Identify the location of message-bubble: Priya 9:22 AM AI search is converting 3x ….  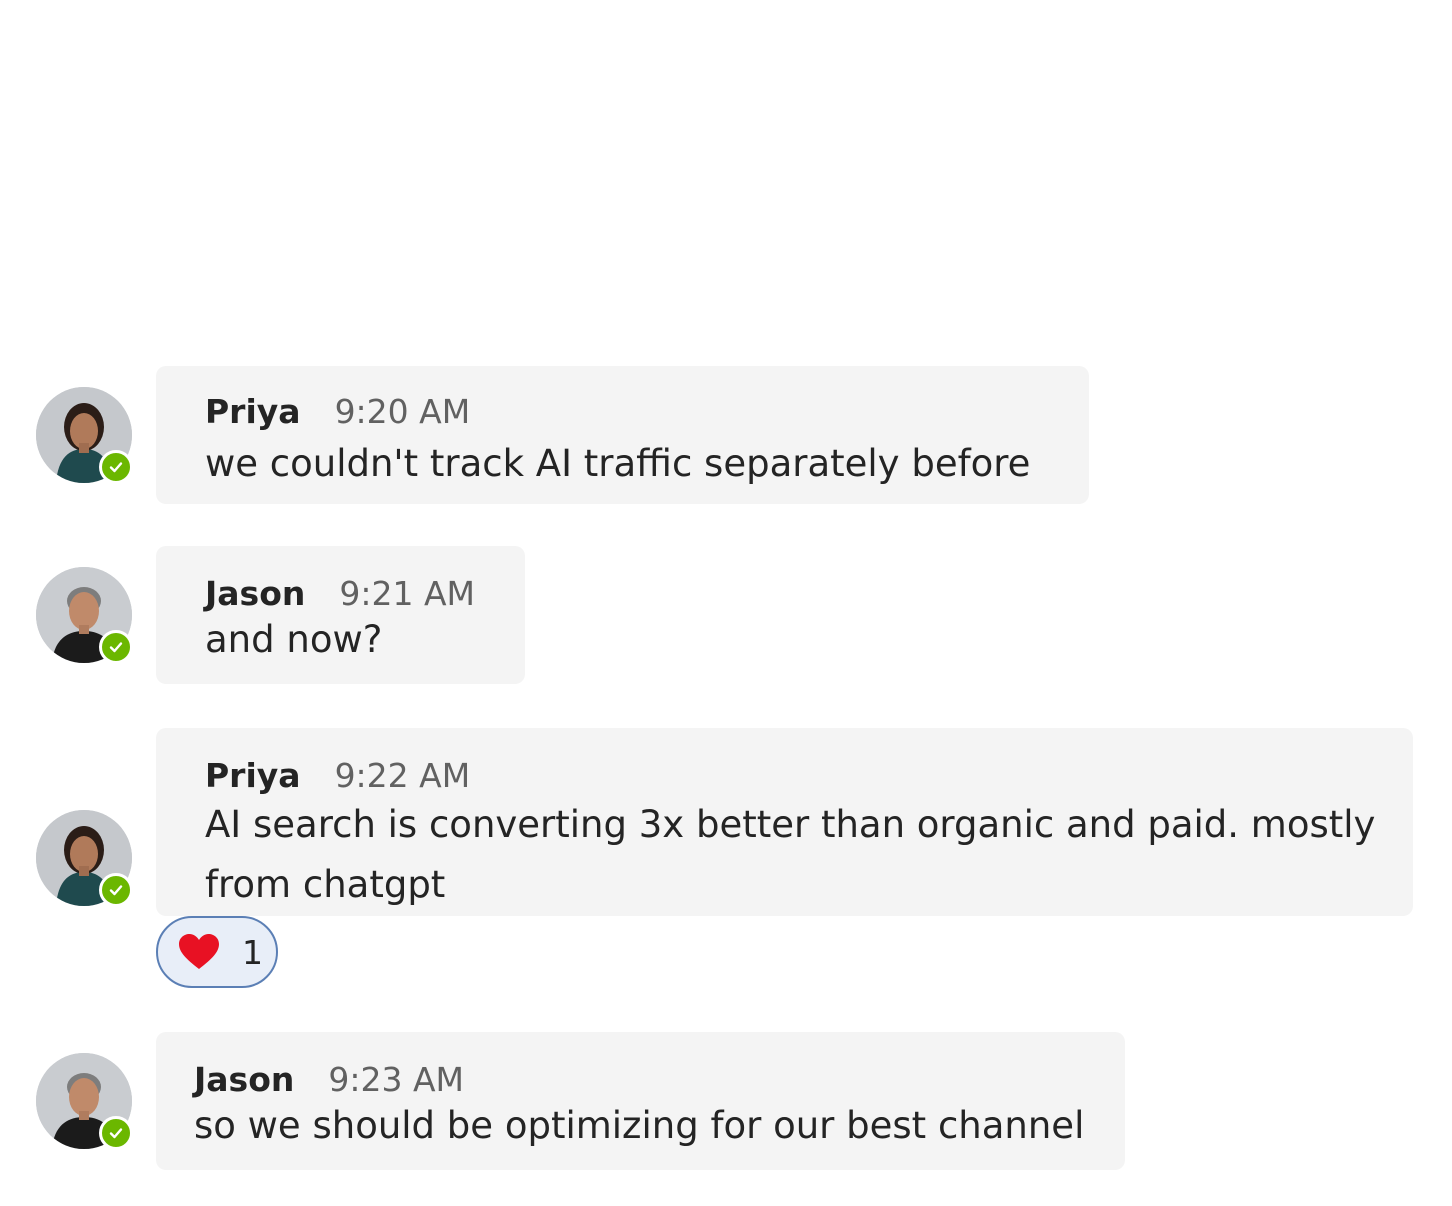
(784, 822).